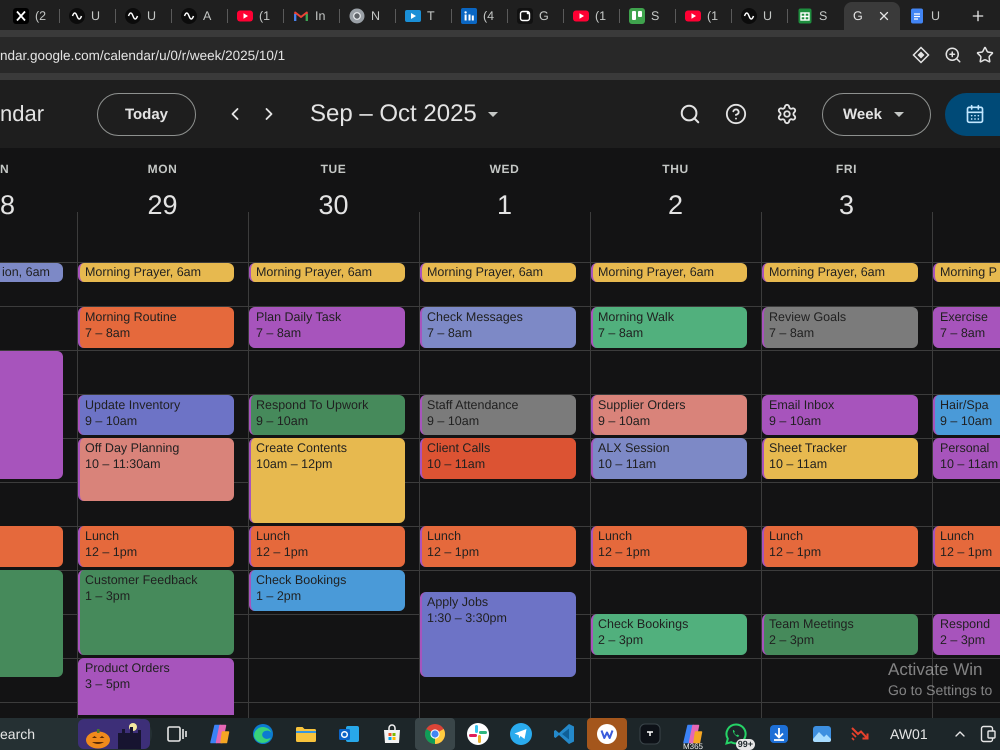 The image size is (1000, 750). Describe the element at coordinates (327, 327) in the screenshot. I see `calendar-event: Plan Daily Task 7 – 8am` at that location.